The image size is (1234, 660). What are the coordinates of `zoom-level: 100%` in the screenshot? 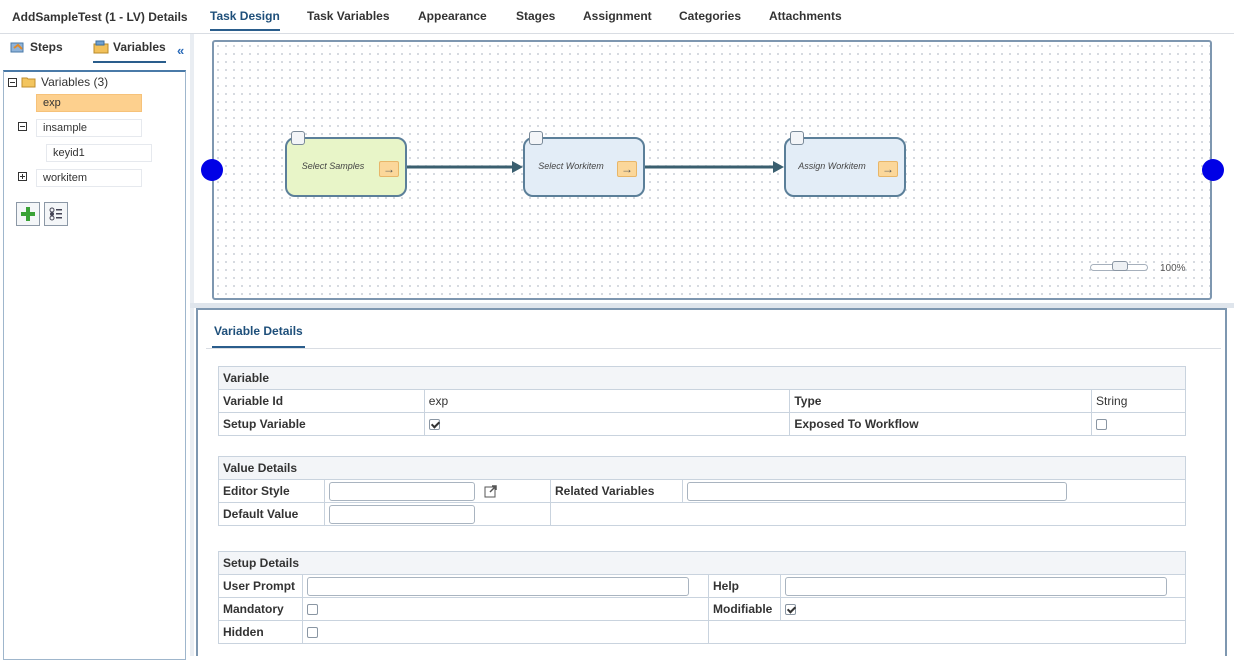 It's located at (1173, 268).